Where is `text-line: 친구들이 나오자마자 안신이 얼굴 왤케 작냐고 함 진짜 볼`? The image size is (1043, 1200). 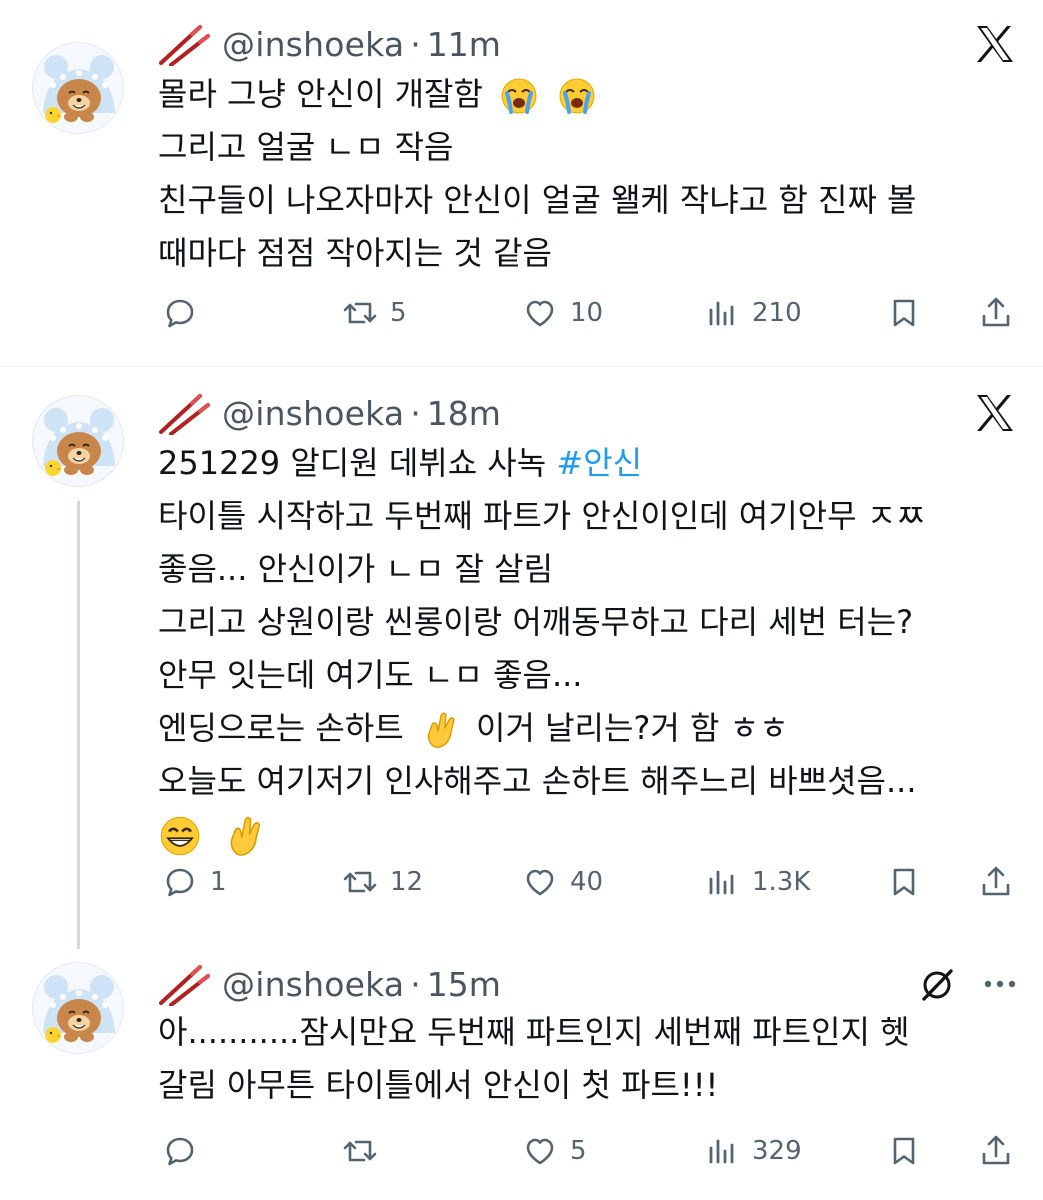
text-line: 친구들이 나오자마자 안신이 얼굴 왤케 작냐고 함 진짜 볼 is located at coordinates (537, 200).